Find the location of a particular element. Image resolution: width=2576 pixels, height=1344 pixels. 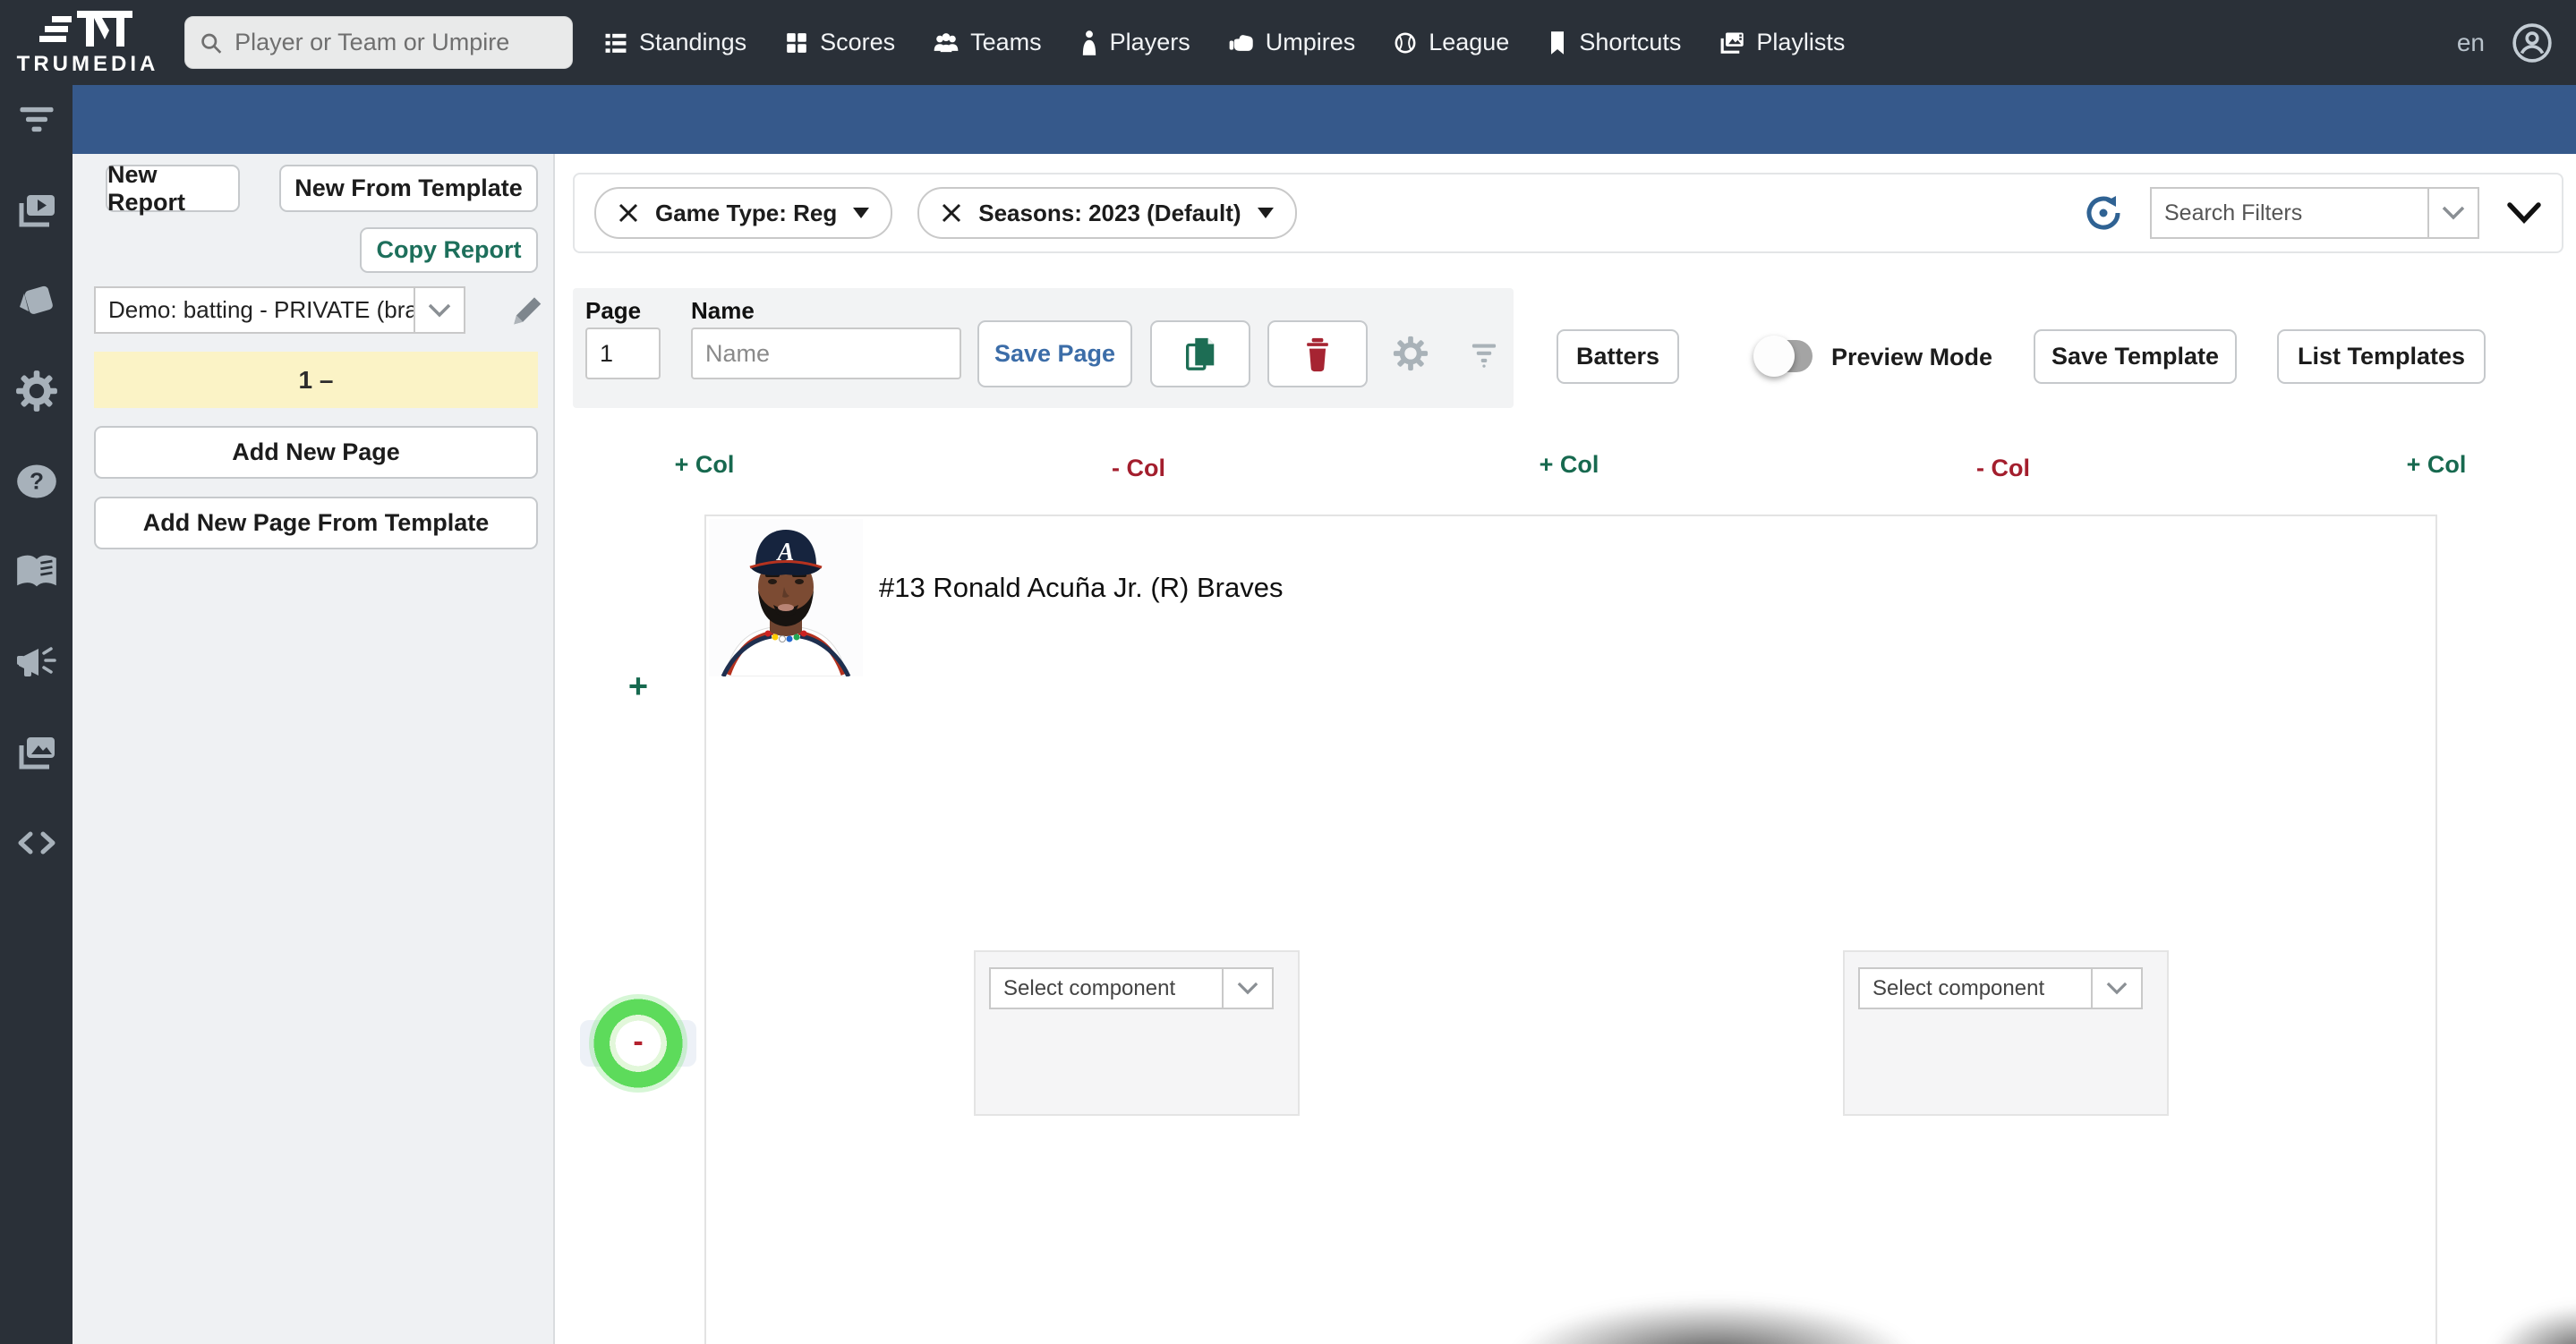

edit-pencil-icon is located at coordinates (525, 309).